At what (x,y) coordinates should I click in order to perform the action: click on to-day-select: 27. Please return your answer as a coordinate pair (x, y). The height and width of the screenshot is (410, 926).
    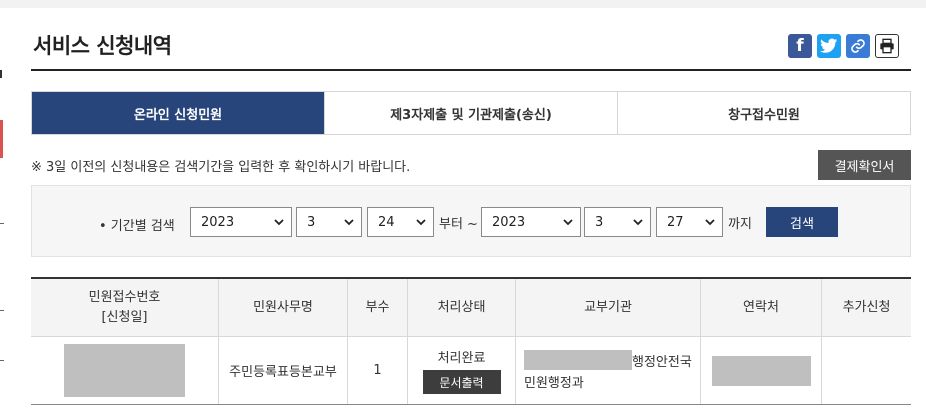
    Looking at the image, I should click on (689, 222).